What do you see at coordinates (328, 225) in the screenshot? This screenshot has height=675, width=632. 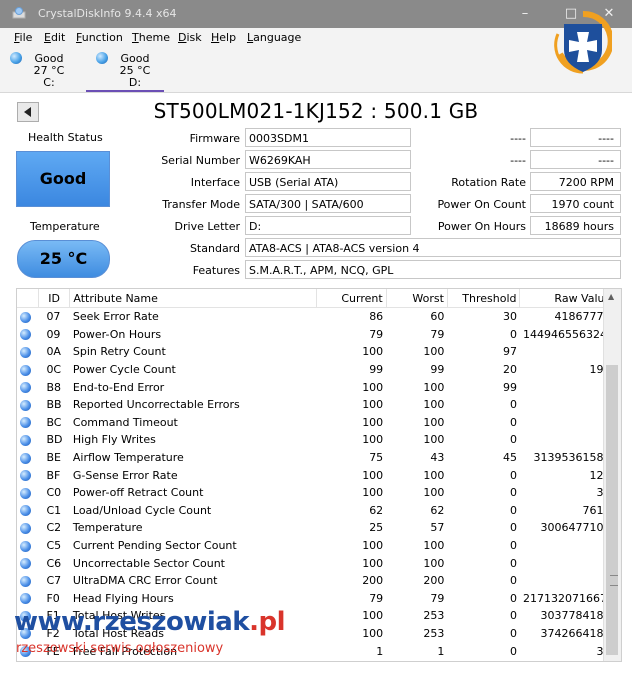 I see `drive-letter-value: D:` at bounding box center [328, 225].